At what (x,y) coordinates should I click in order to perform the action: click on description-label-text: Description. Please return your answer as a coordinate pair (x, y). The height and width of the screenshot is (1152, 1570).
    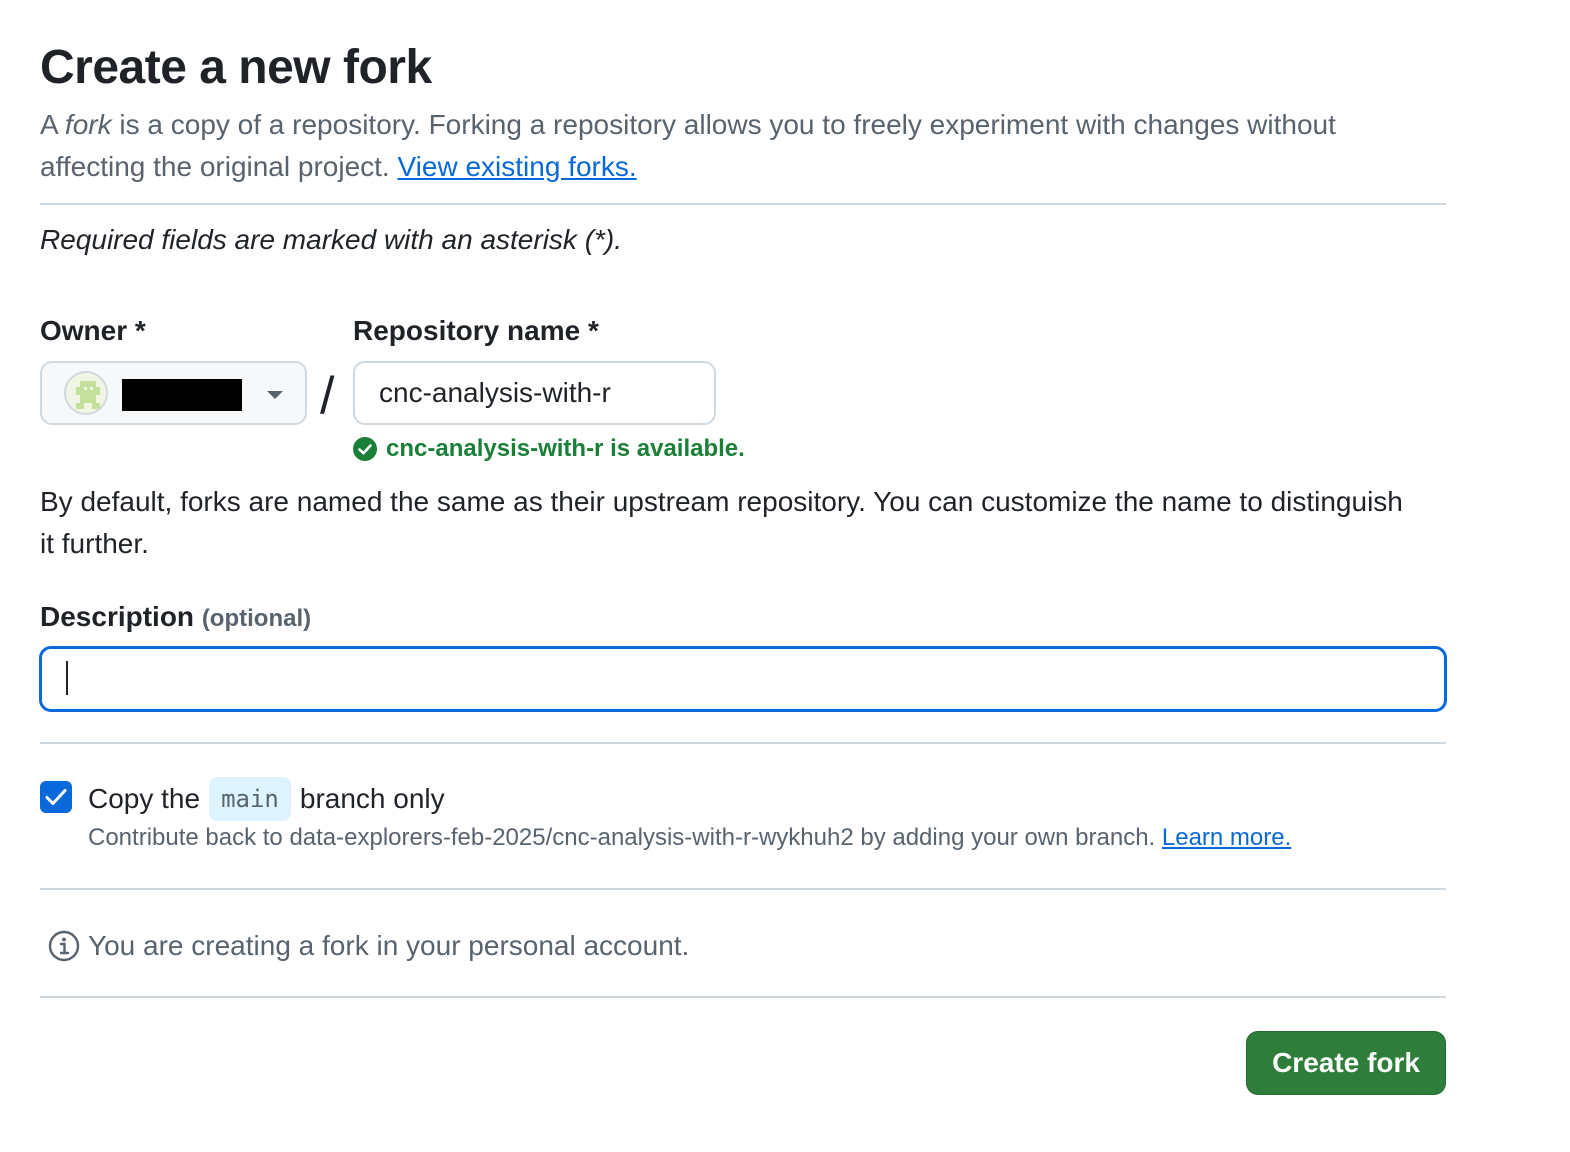
    Looking at the image, I should click on (117, 616).